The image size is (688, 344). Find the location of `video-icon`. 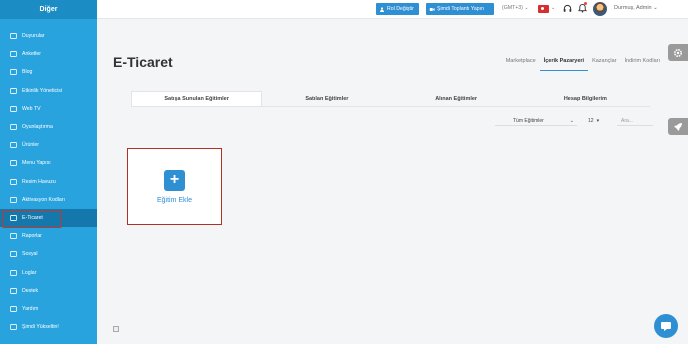

video-icon is located at coordinates (432, 9).